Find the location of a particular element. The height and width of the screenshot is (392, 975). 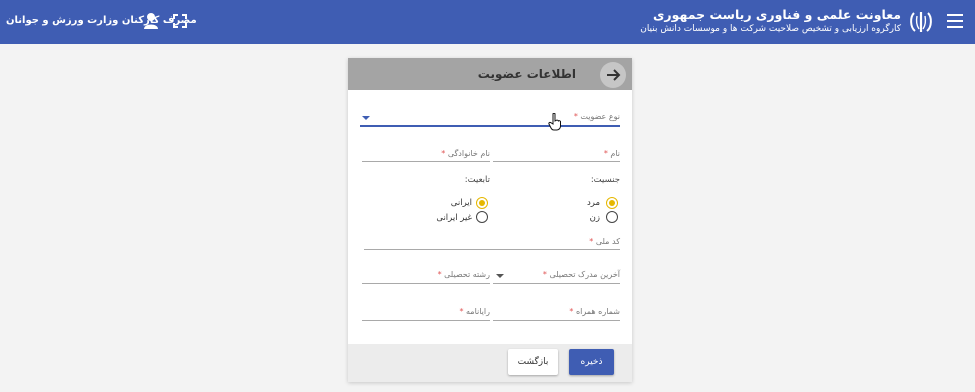

emblem-logo is located at coordinates (921, 22).